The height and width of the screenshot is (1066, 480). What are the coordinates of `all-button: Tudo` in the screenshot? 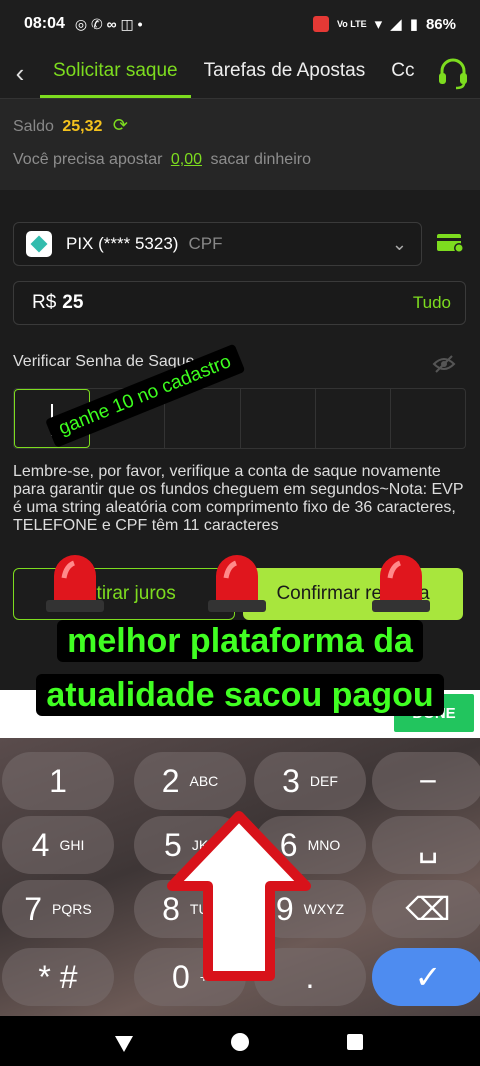 It's located at (432, 303).